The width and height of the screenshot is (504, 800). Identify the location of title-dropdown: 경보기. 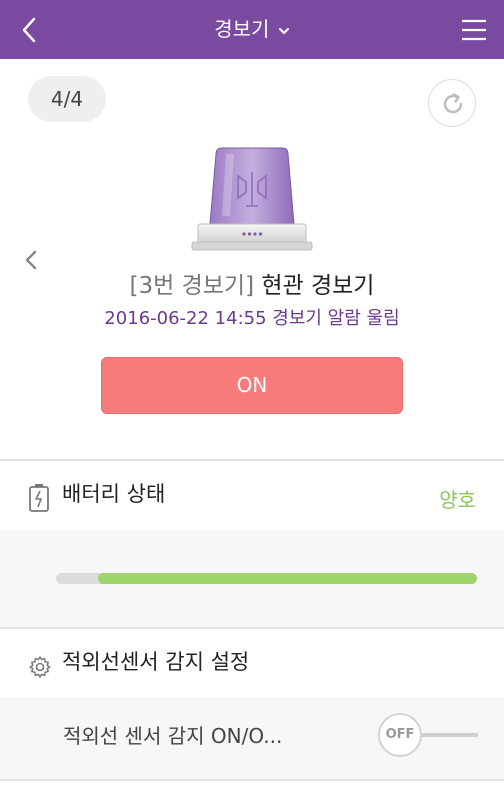
(252, 29).